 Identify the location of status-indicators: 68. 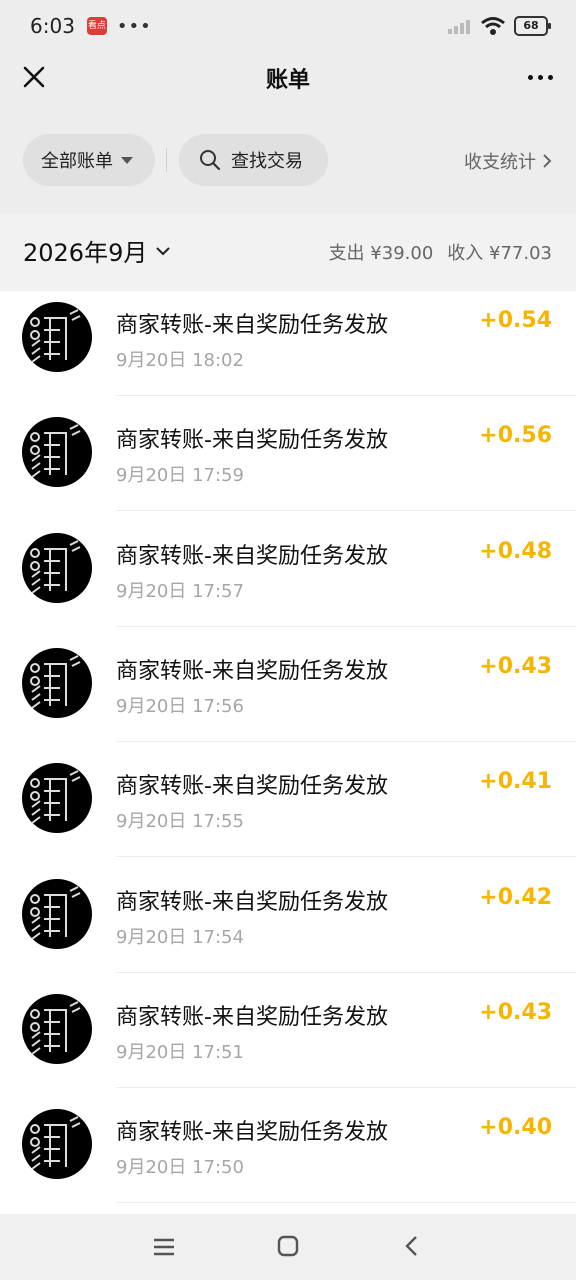
(499, 26).